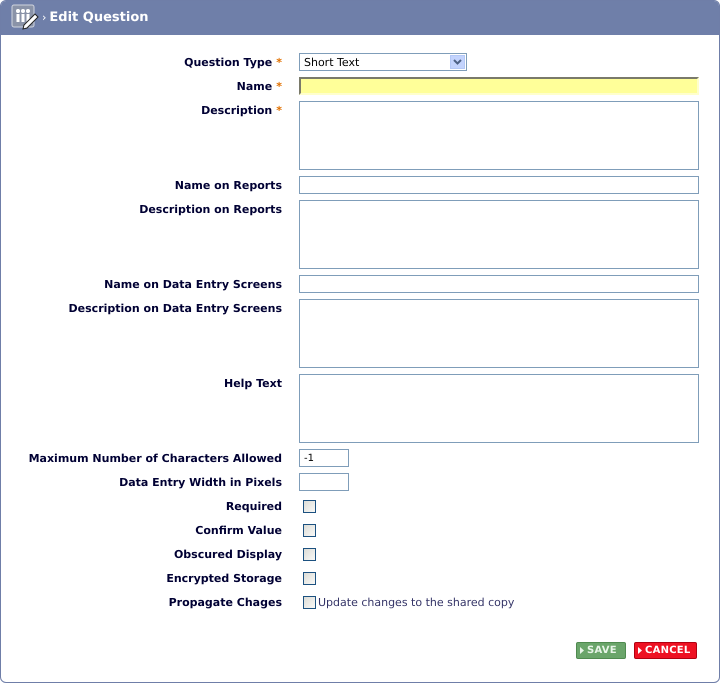 The image size is (722, 684). Describe the element at coordinates (416, 602) in the screenshot. I see `checkbox-caption: Update changes to the shared copy` at that location.